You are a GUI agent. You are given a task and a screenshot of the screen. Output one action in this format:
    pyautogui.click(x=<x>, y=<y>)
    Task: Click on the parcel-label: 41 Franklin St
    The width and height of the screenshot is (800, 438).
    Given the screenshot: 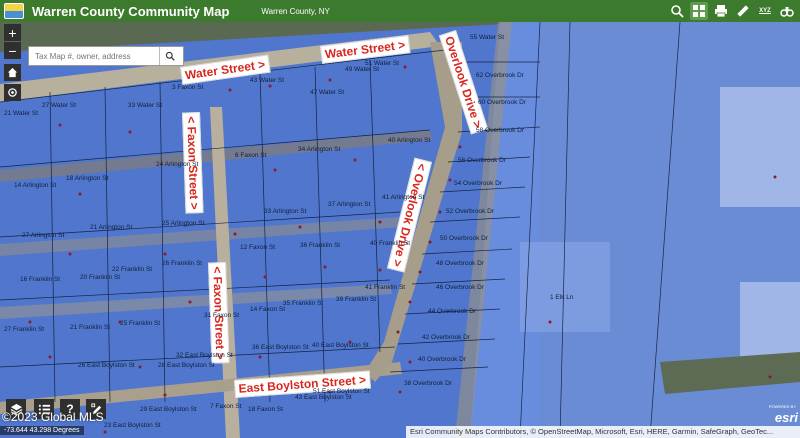 What is the action you would take?
    pyautogui.click(x=385, y=287)
    